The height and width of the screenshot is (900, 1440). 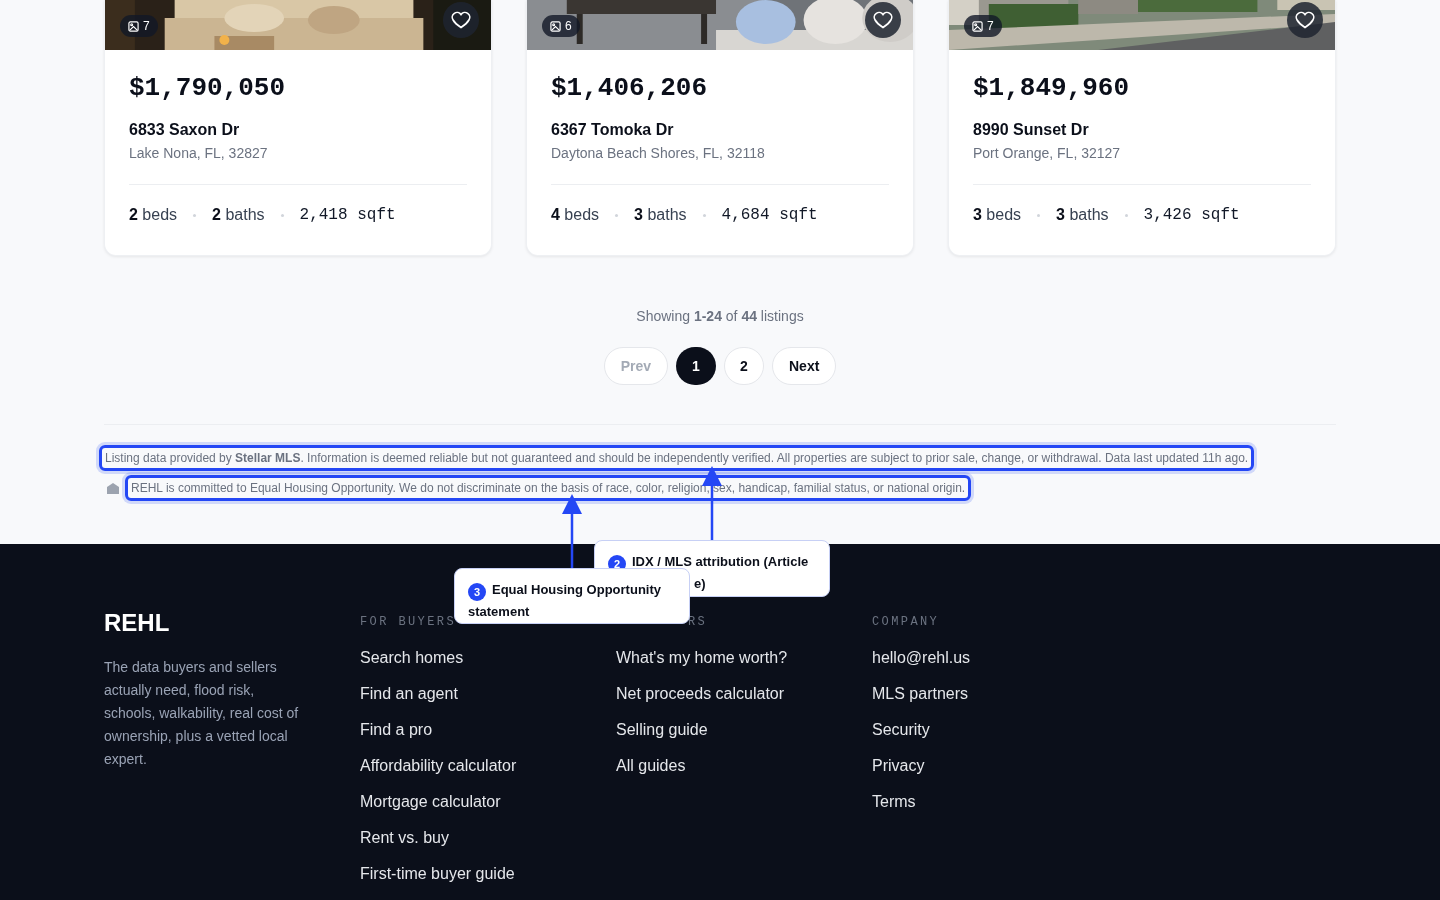 I want to click on listing-city: Lake Nona, FL, 32827, so click(x=199, y=153).